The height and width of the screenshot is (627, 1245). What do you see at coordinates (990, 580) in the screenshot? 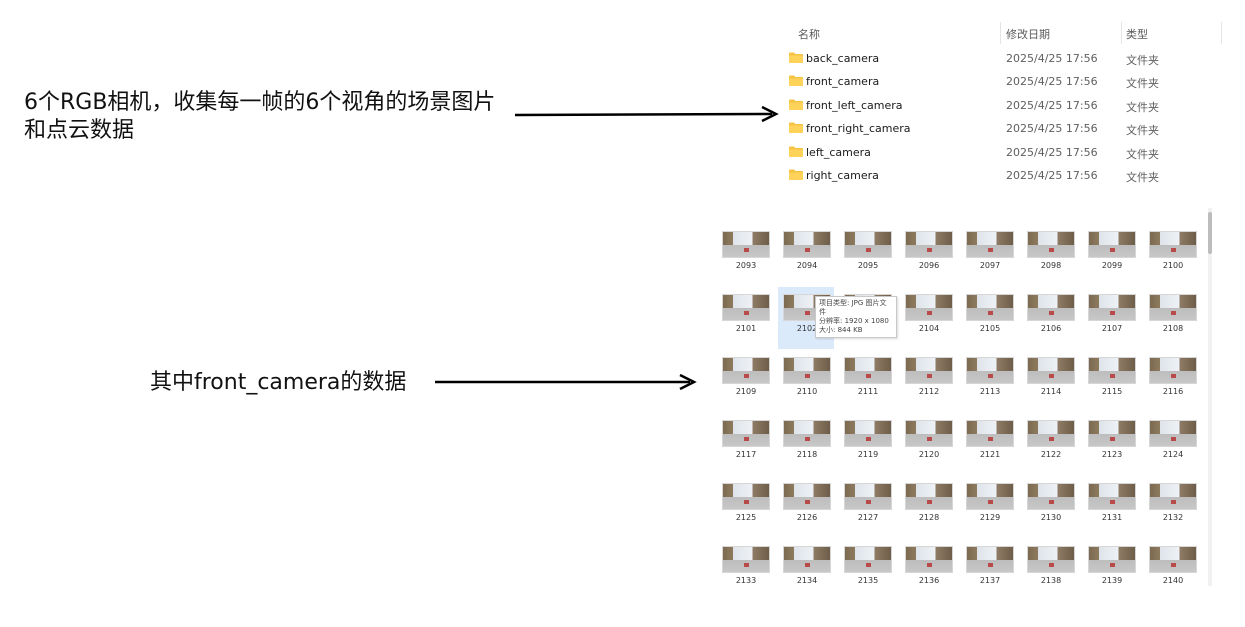
I see `thumbnail-label: 2137` at bounding box center [990, 580].